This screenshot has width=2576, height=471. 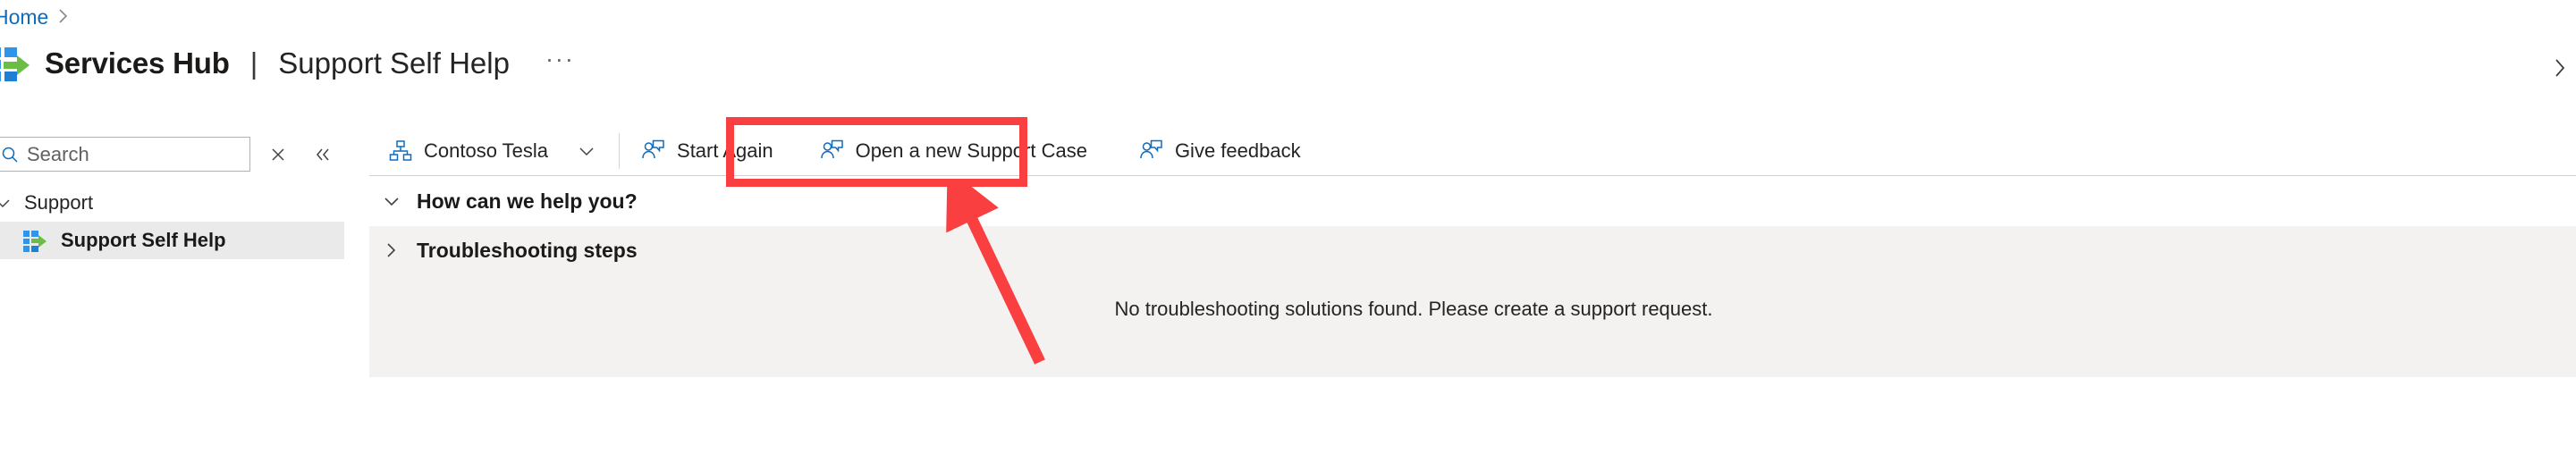 I want to click on page-title-row: Services Hub | Support Self Help ···, so click(x=287, y=63).